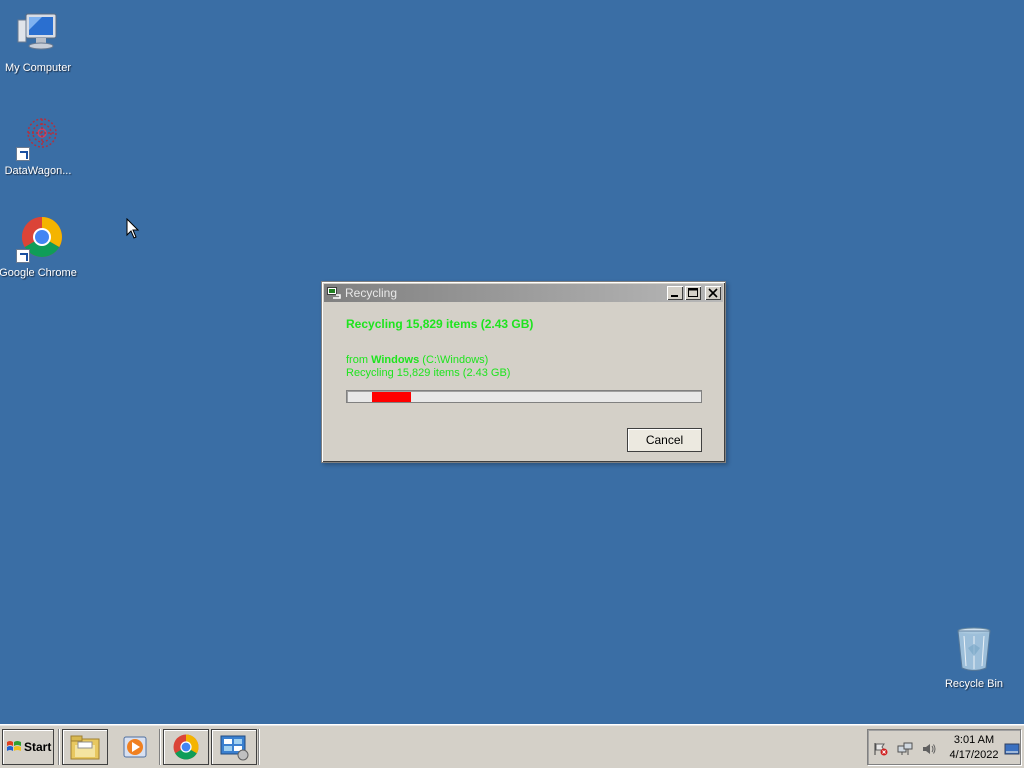  What do you see at coordinates (974, 684) in the screenshot?
I see `desktop-icon-label: Recycle Bin` at bounding box center [974, 684].